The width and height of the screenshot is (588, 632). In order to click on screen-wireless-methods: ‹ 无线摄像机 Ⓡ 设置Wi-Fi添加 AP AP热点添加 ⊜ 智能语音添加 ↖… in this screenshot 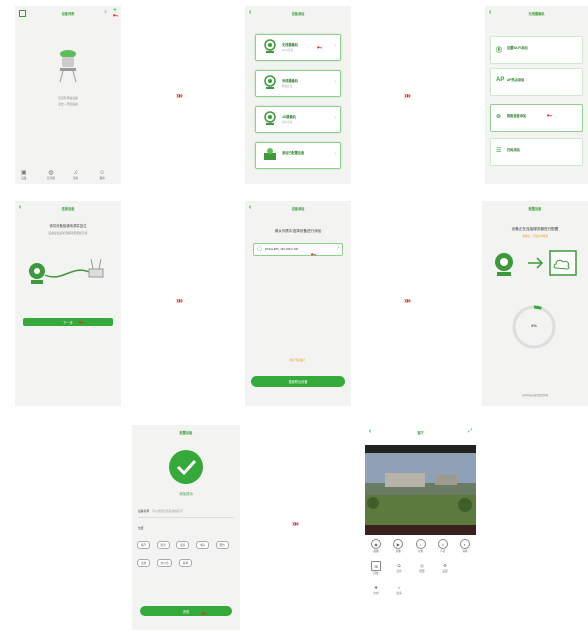, I will do `click(536, 95)`.